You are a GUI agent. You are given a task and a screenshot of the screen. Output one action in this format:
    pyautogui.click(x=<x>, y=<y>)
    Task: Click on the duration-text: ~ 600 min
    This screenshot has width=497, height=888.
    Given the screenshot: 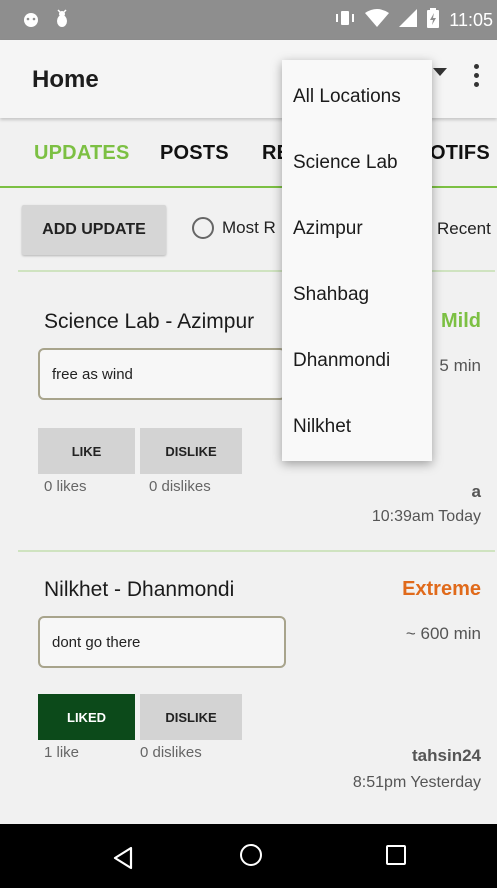 What is the action you would take?
    pyautogui.click(x=443, y=633)
    